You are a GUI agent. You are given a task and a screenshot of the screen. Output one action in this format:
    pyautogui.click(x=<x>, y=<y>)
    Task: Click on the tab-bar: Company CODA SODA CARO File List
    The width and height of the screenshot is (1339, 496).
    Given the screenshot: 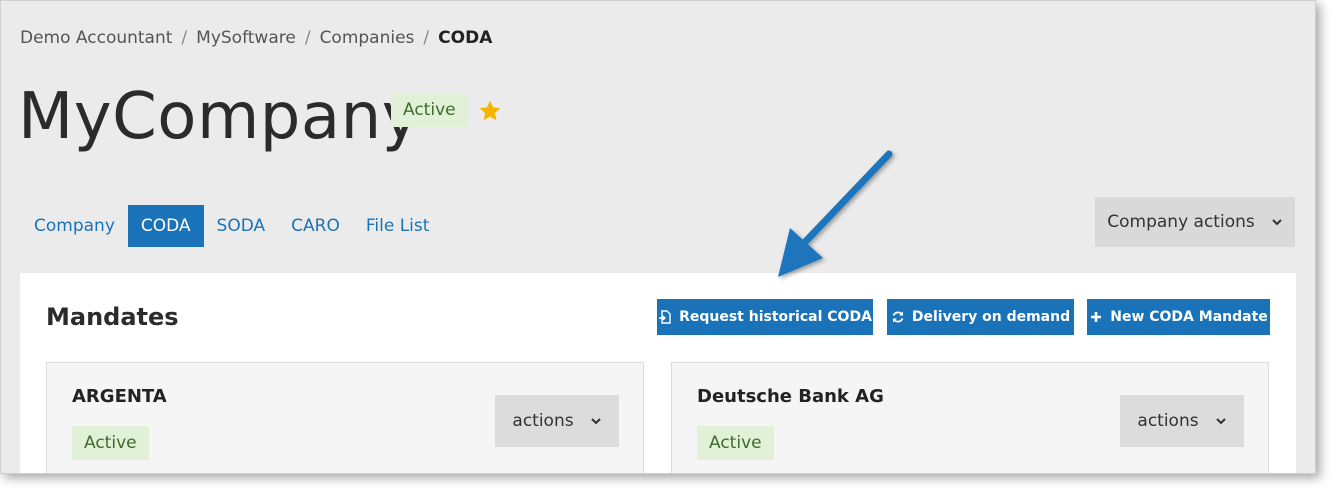 What is the action you would take?
    pyautogui.click(x=231, y=226)
    